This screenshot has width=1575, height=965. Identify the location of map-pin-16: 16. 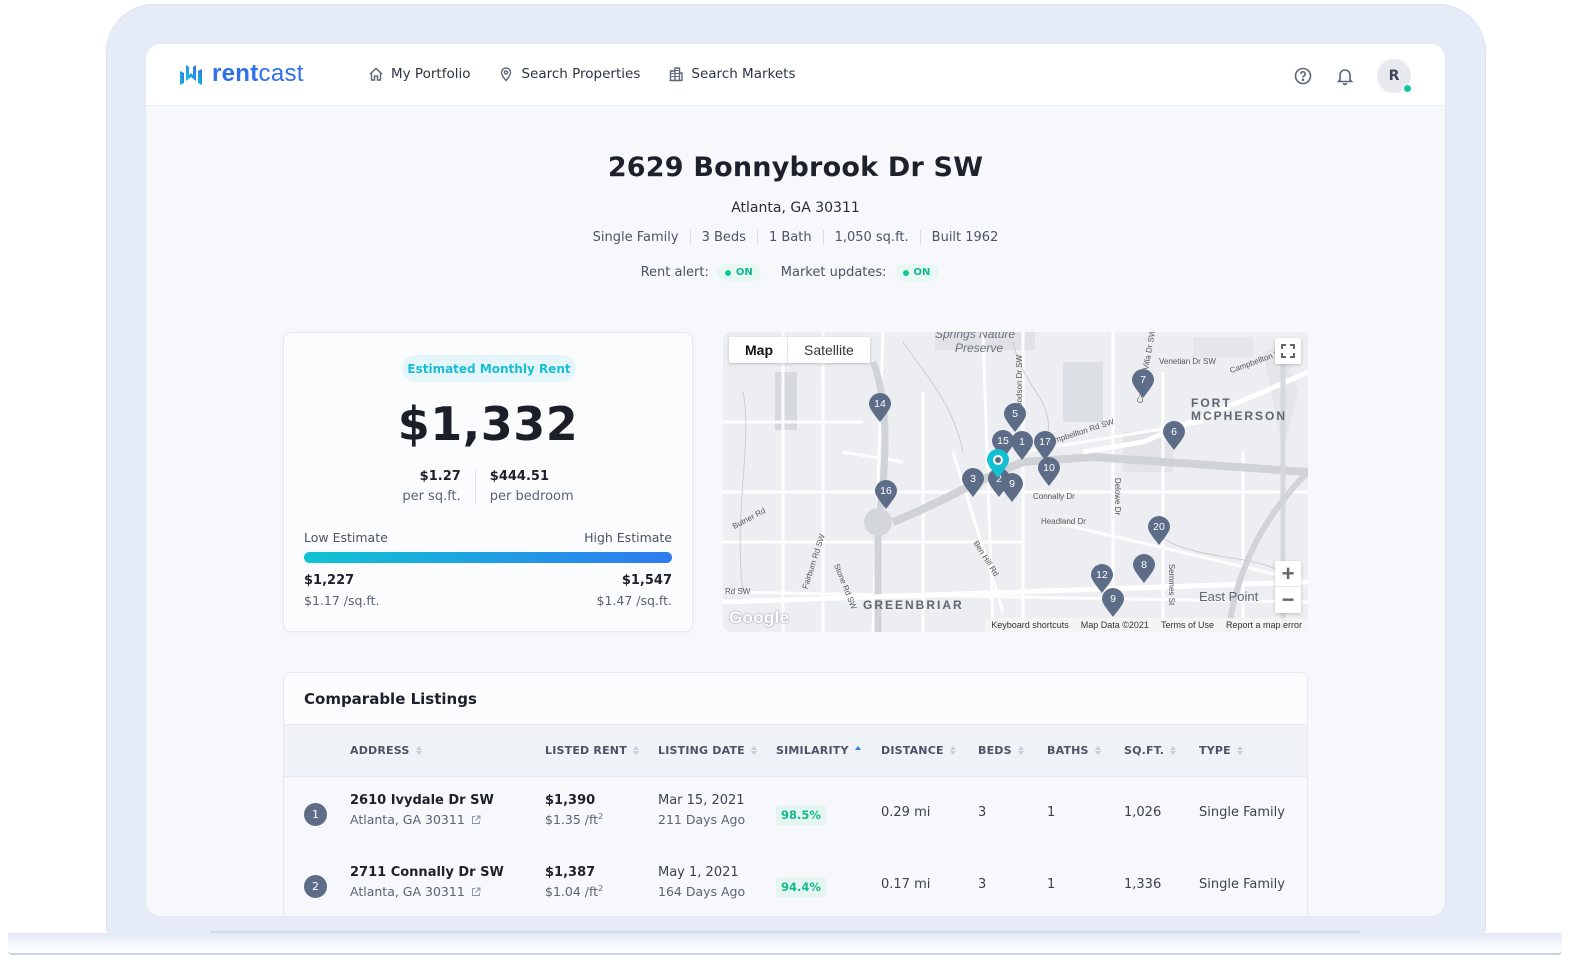
(886, 495).